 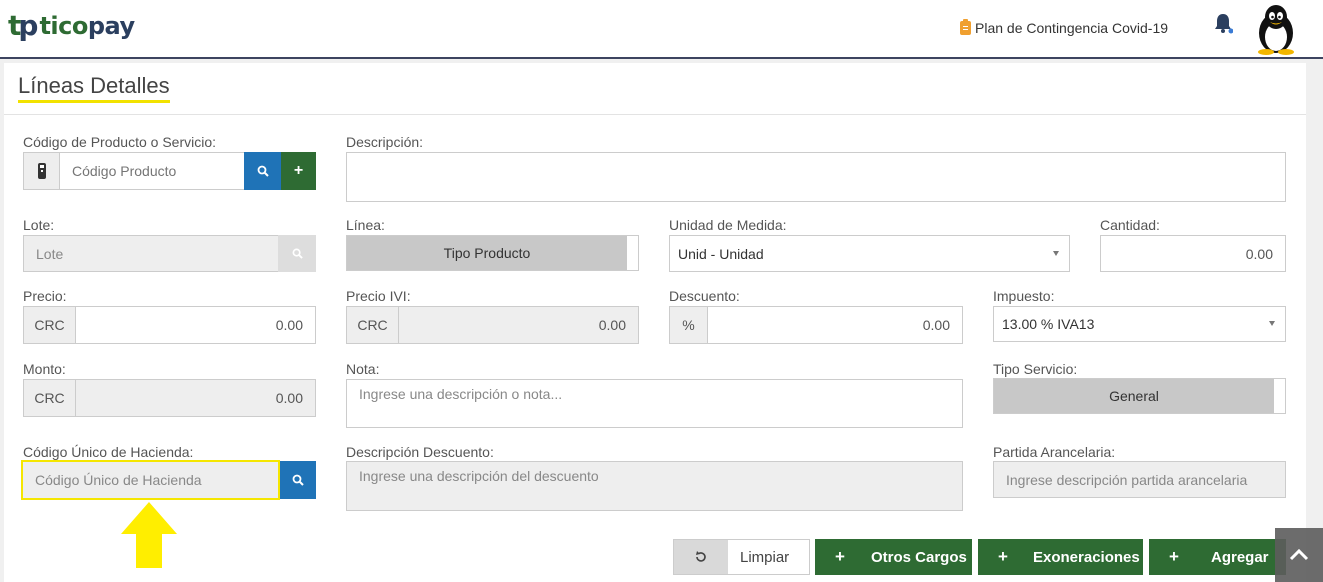 What do you see at coordinates (94, 88) in the screenshot?
I see `card-title: Líneas Detalles` at bounding box center [94, 88].